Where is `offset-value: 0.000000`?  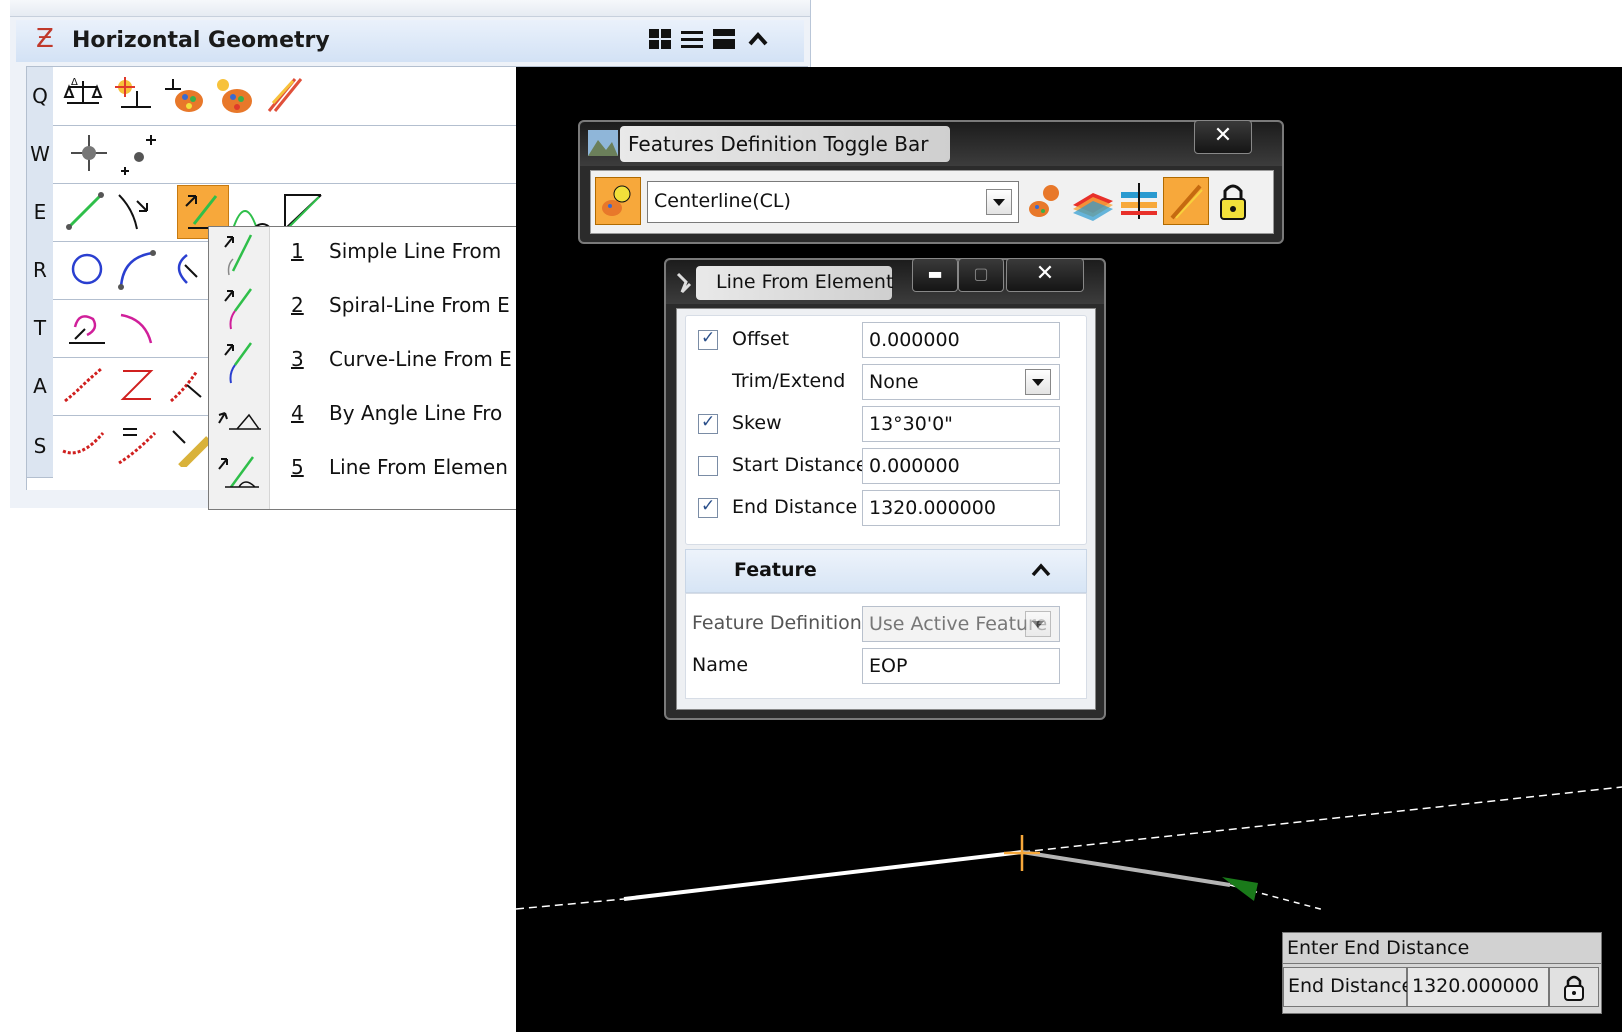
offset-value: 0.000000 is located at coordinates (914, 340).